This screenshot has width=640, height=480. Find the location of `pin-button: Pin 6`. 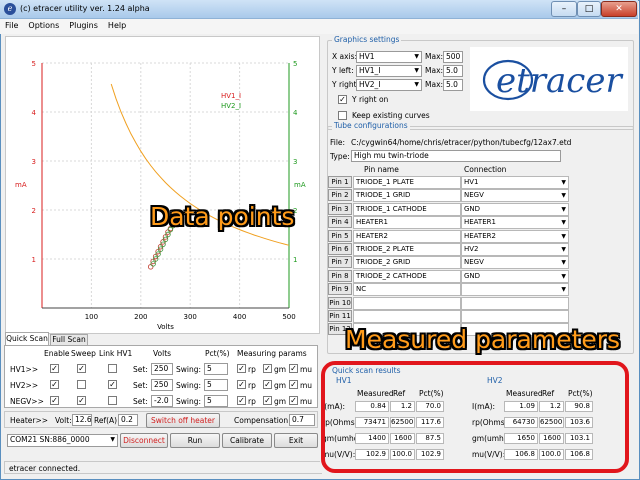

pin-button: Pin 6 is located at coordinates (340, 249).